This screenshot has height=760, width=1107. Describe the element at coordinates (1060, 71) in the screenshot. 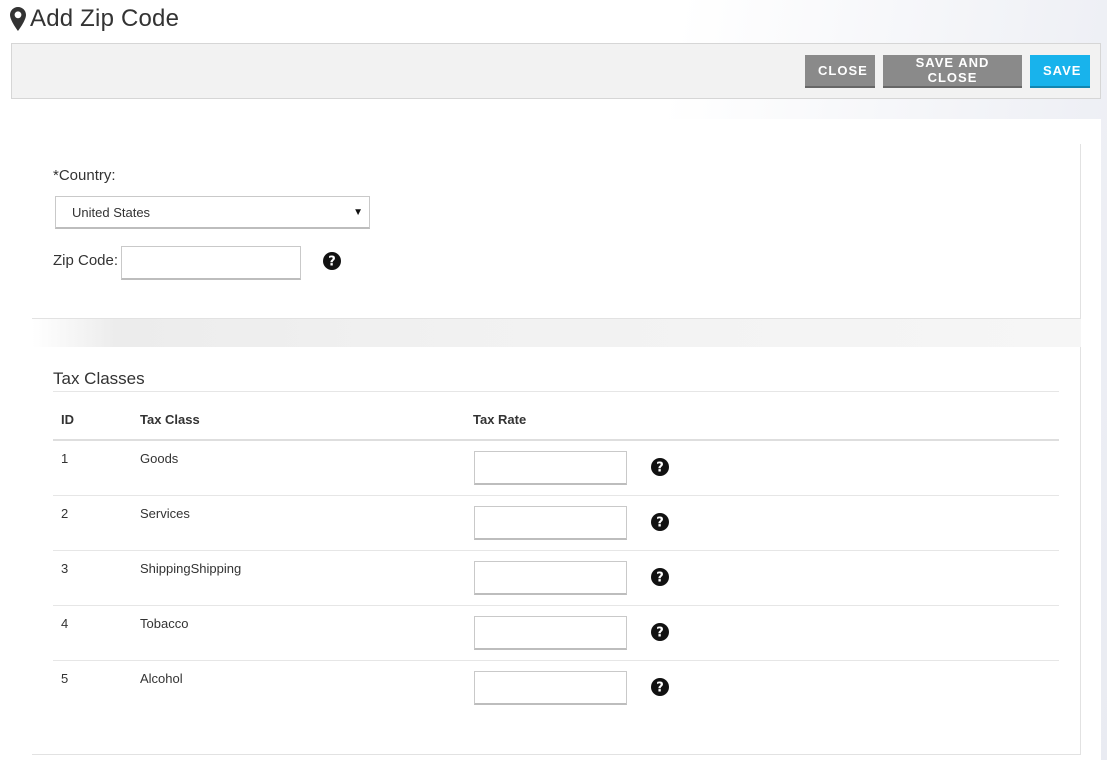

I see `save-button: SAVE` at that location.